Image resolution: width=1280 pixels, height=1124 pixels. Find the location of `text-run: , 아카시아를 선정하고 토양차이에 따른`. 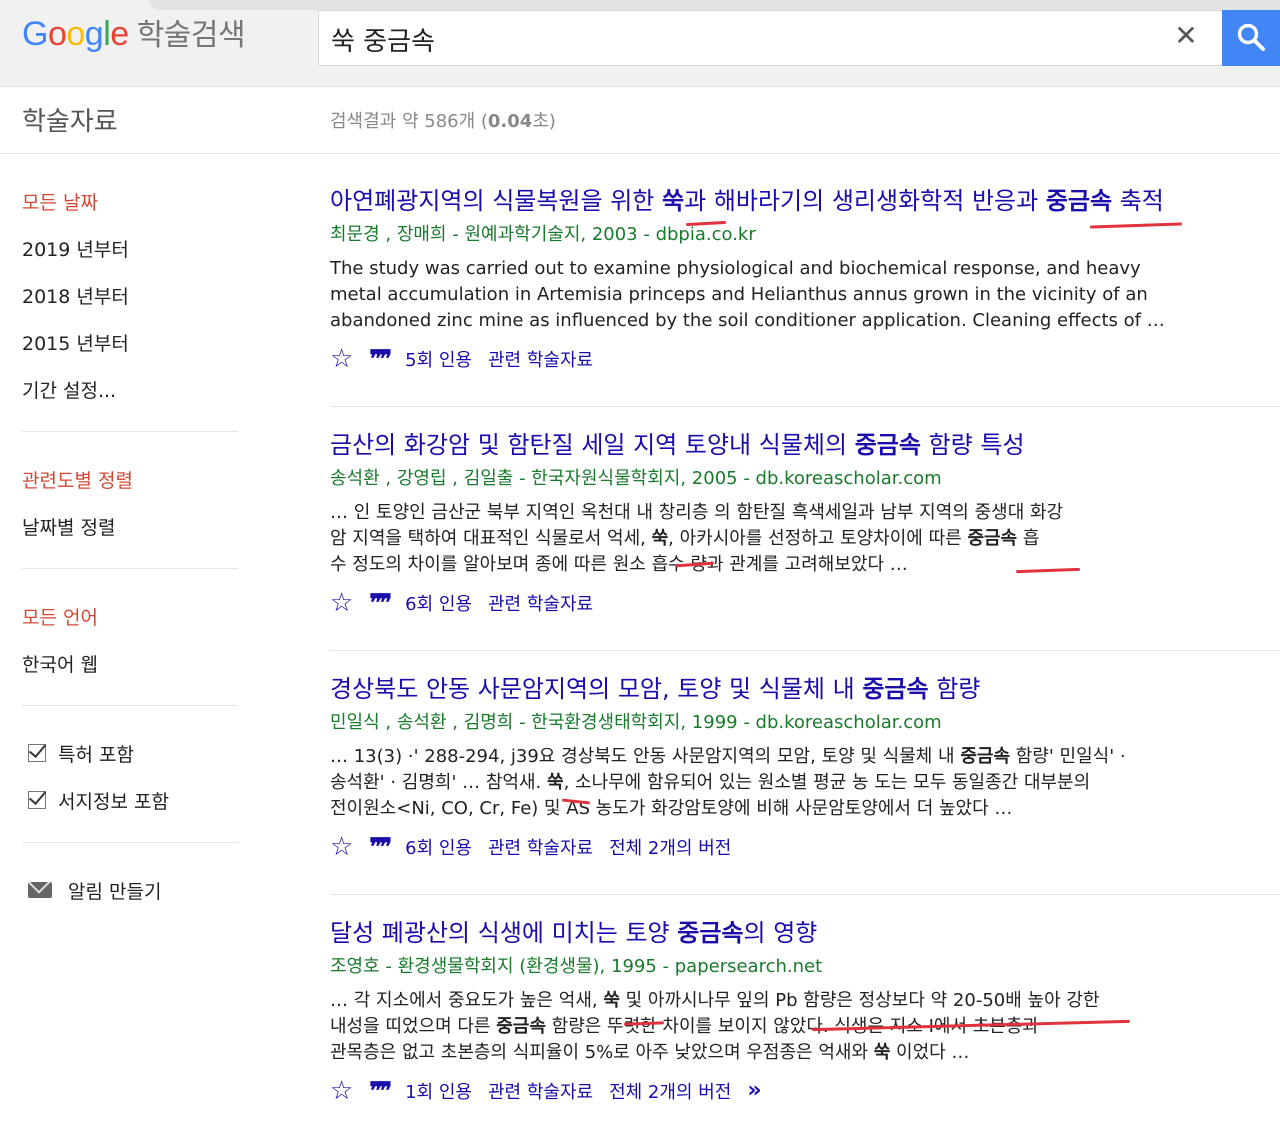

text-run: , 아카시아를 선정하고 토양차이에 따른 is located at coordinates (818, 538).